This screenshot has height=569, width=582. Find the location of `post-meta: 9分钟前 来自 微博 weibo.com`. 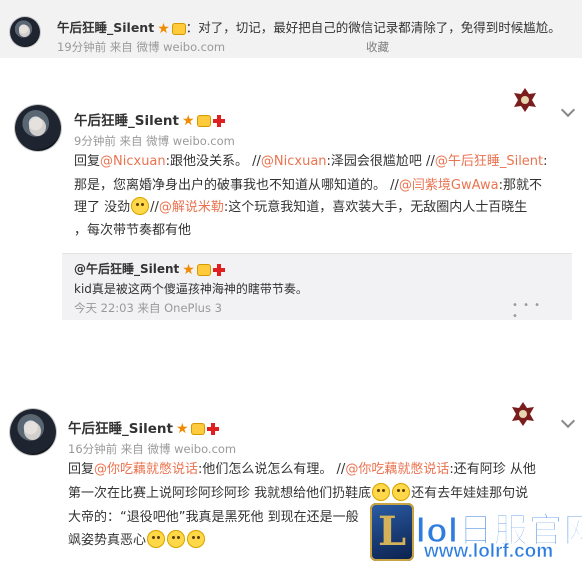

post-meta: 9分钟前 来自 微博 weibo.com is located at coordinates (154, 141).